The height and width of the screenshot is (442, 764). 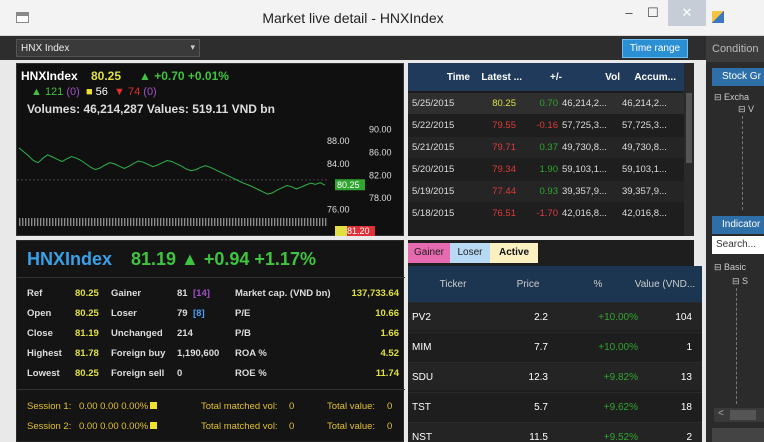 I want to click on row-ticker: PV2, so click(x=421, y=317).